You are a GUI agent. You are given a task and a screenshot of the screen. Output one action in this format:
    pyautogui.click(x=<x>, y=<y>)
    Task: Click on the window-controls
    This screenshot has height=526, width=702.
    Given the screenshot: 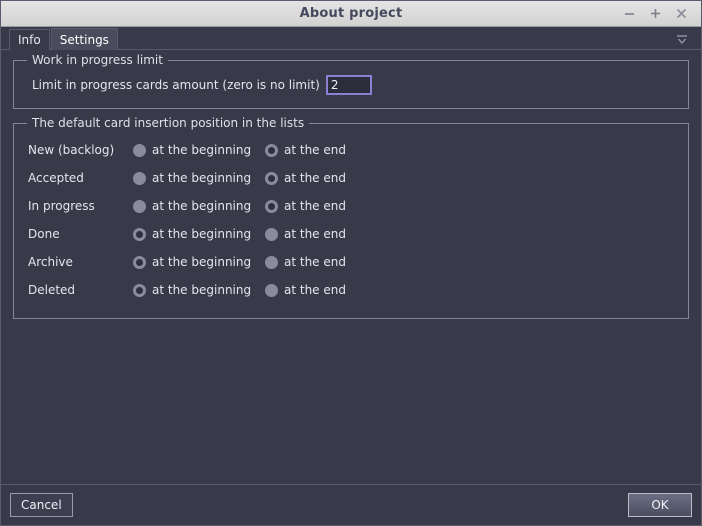 What is the action you would take?
    pyautogui.click(x=662, y=13)
    